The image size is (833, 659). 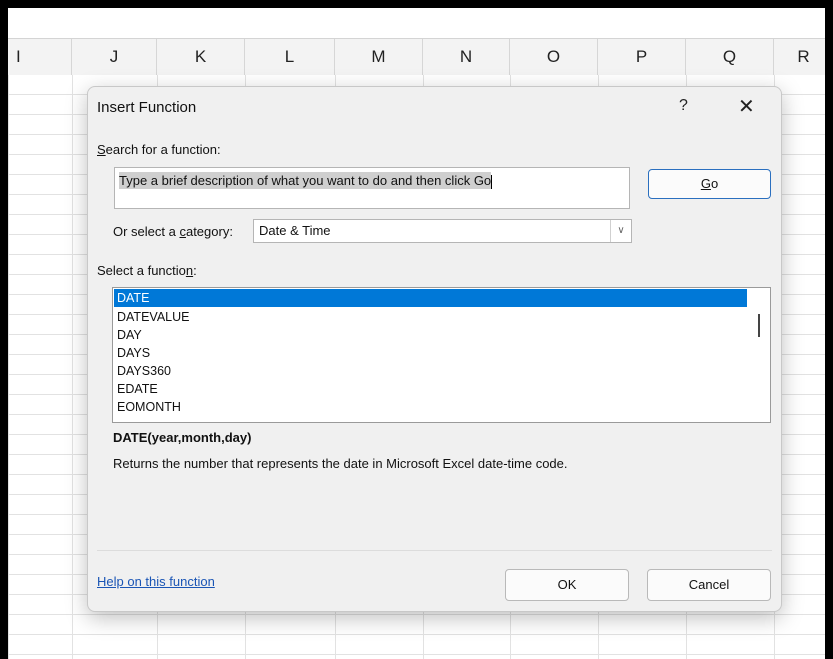 What do you see at coordinates (709, 585) in the screenshot?
I see `cancel-button: Cancel` at bounding box center [709, 585].